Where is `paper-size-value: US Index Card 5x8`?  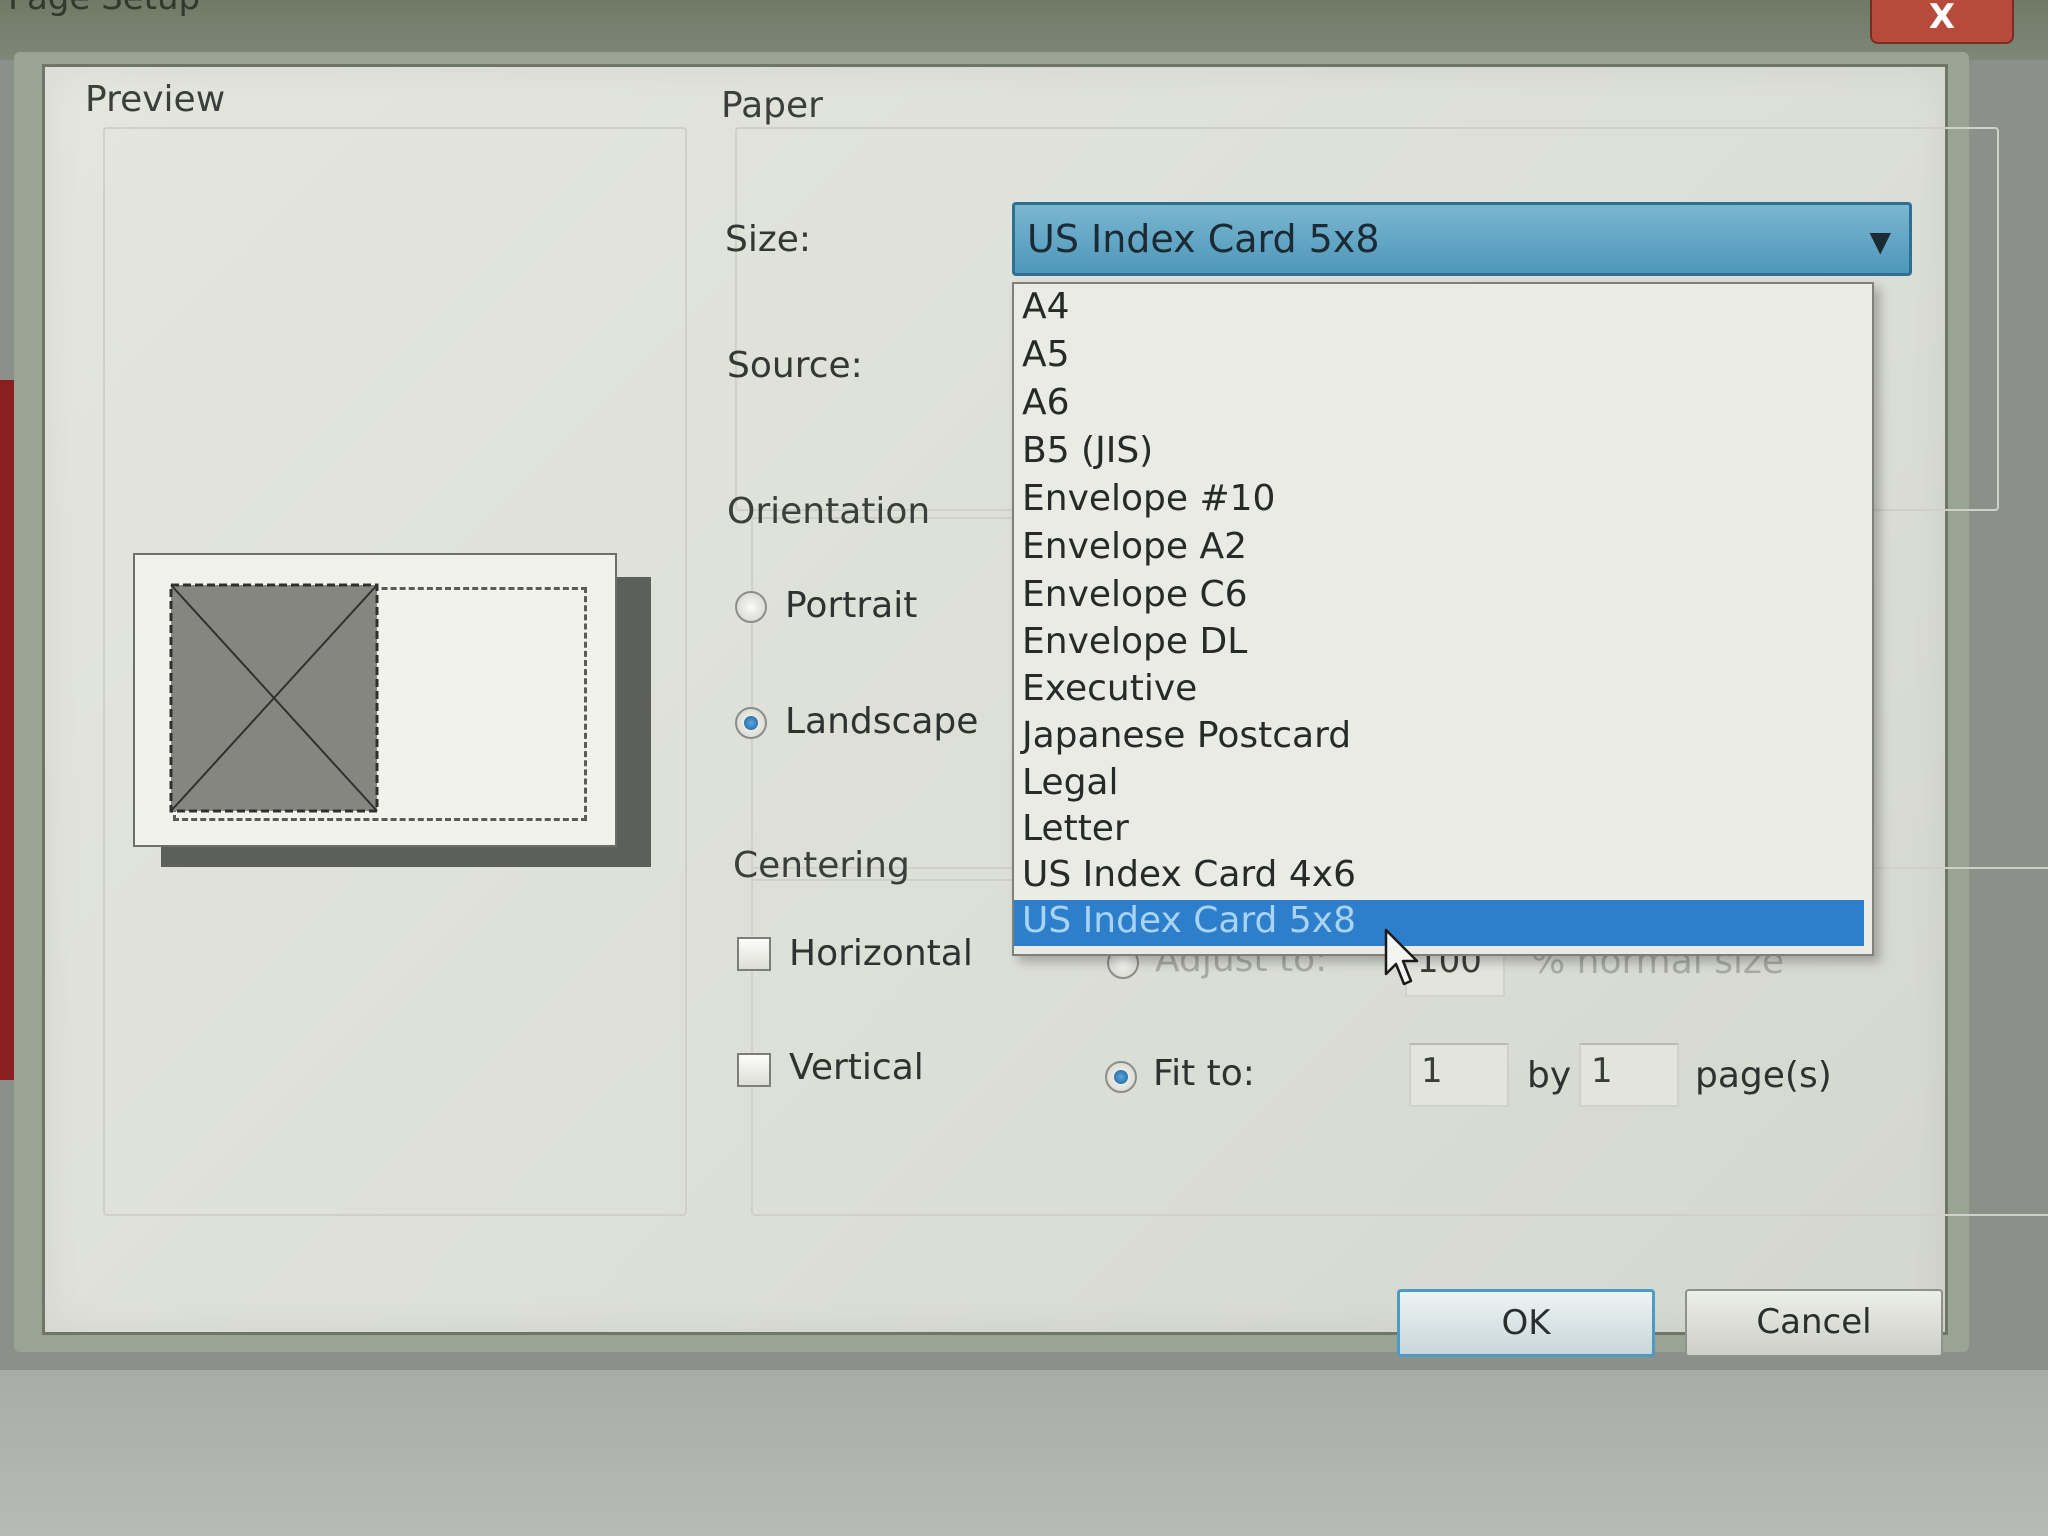
paper-size-value: US Index Card 5x8 is located at coordinates (1203, 239).